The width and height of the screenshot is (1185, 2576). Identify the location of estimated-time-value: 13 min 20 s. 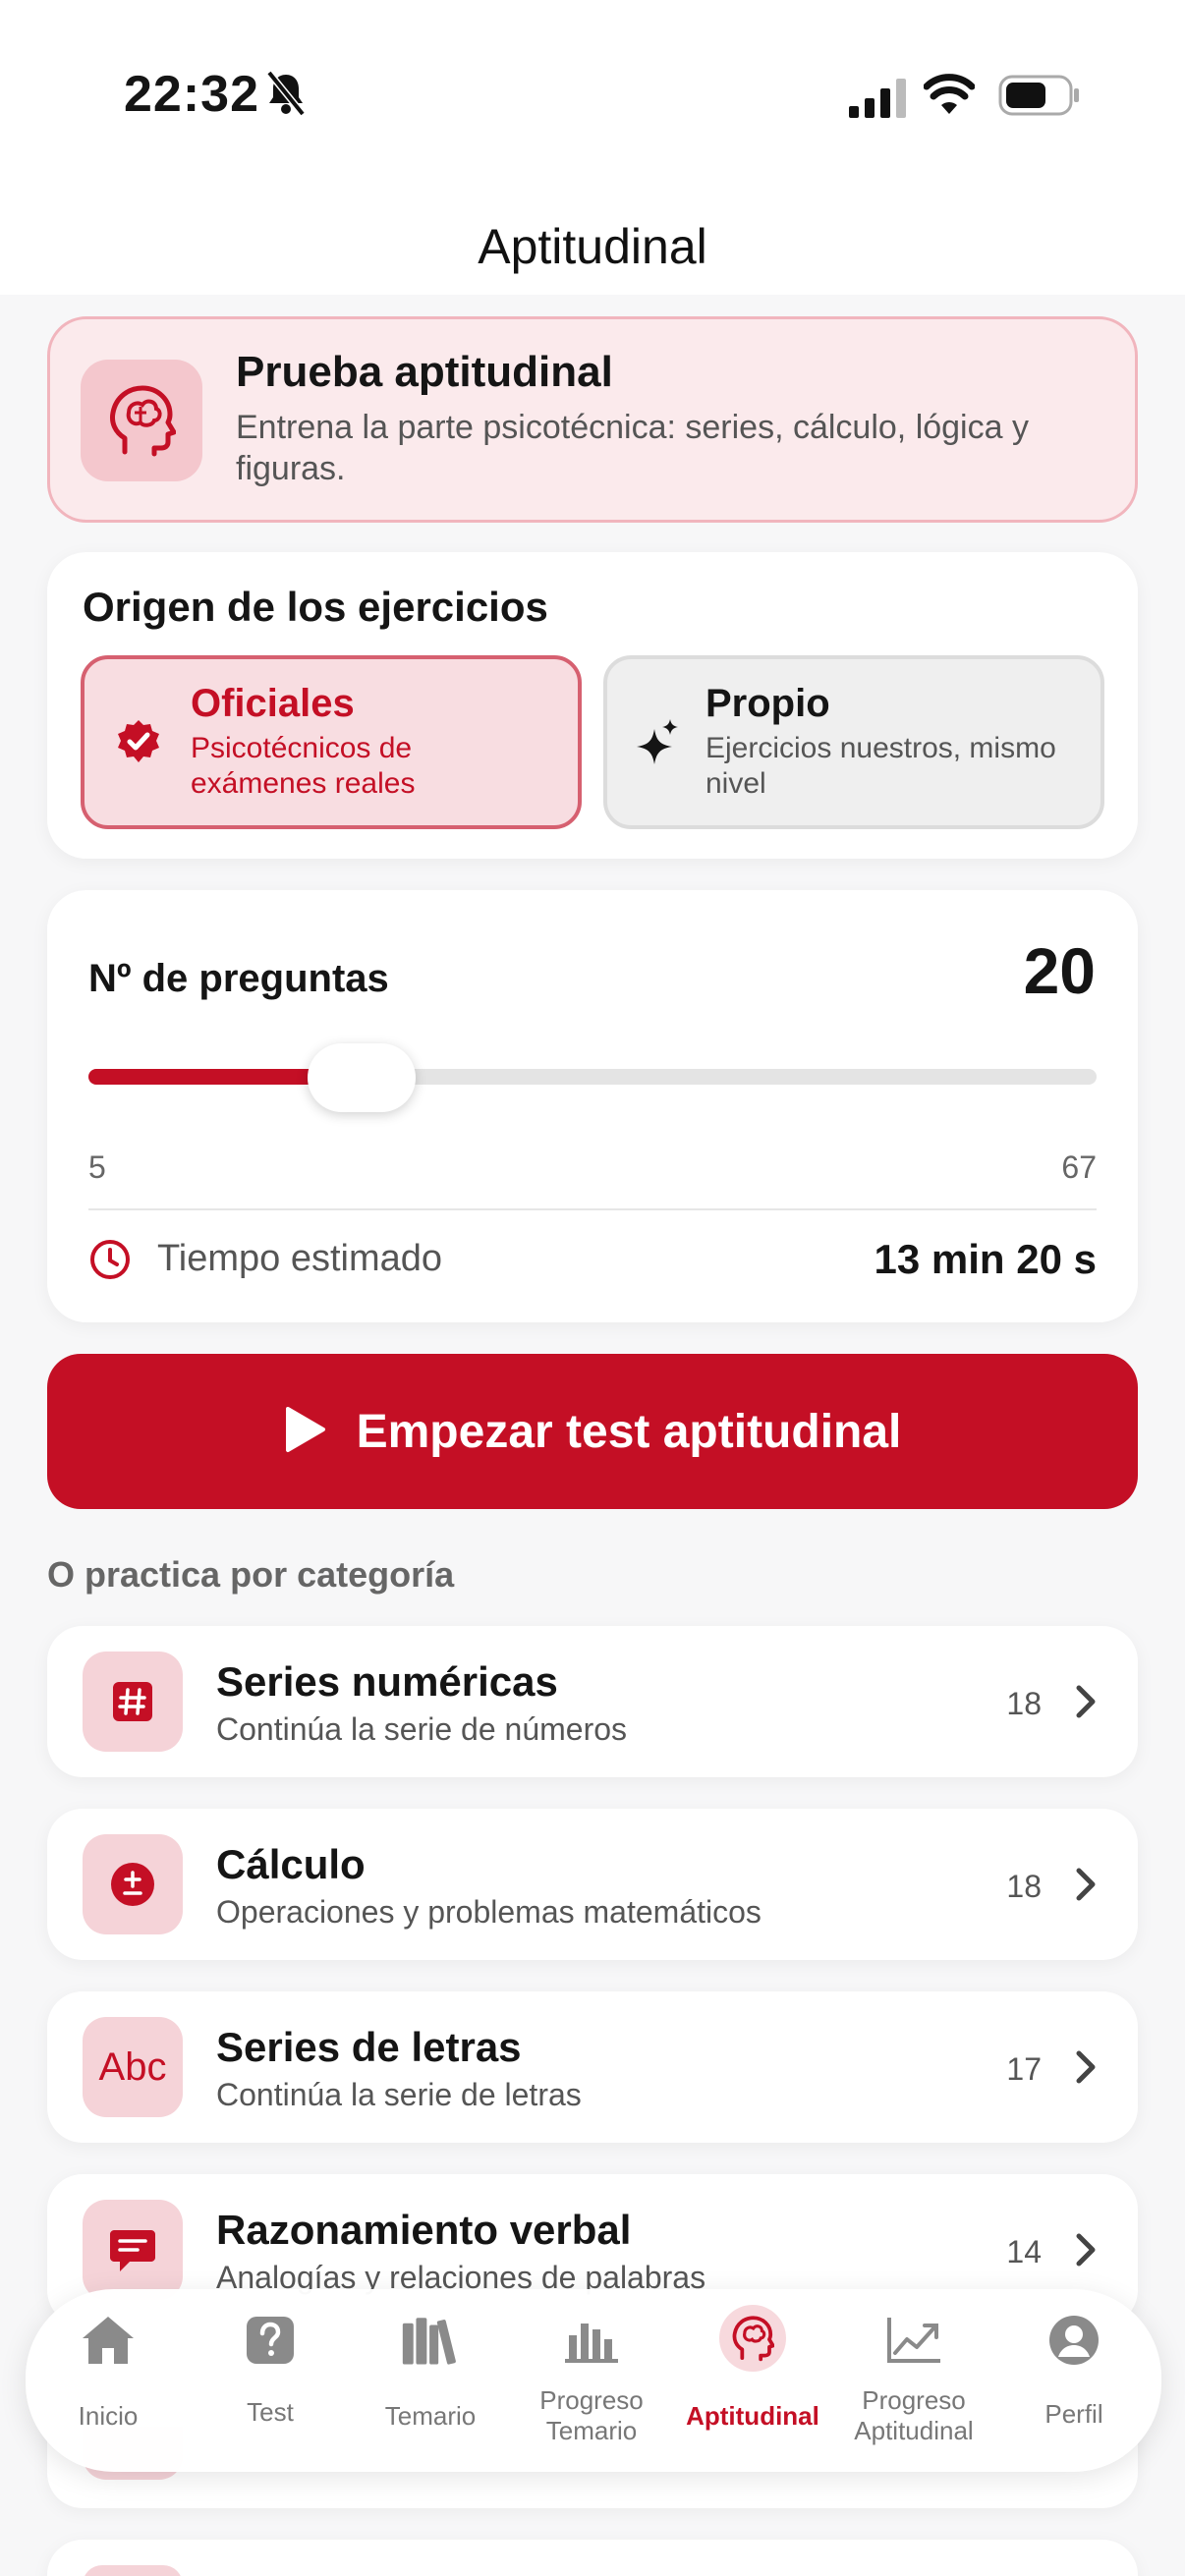
(986, 1259).